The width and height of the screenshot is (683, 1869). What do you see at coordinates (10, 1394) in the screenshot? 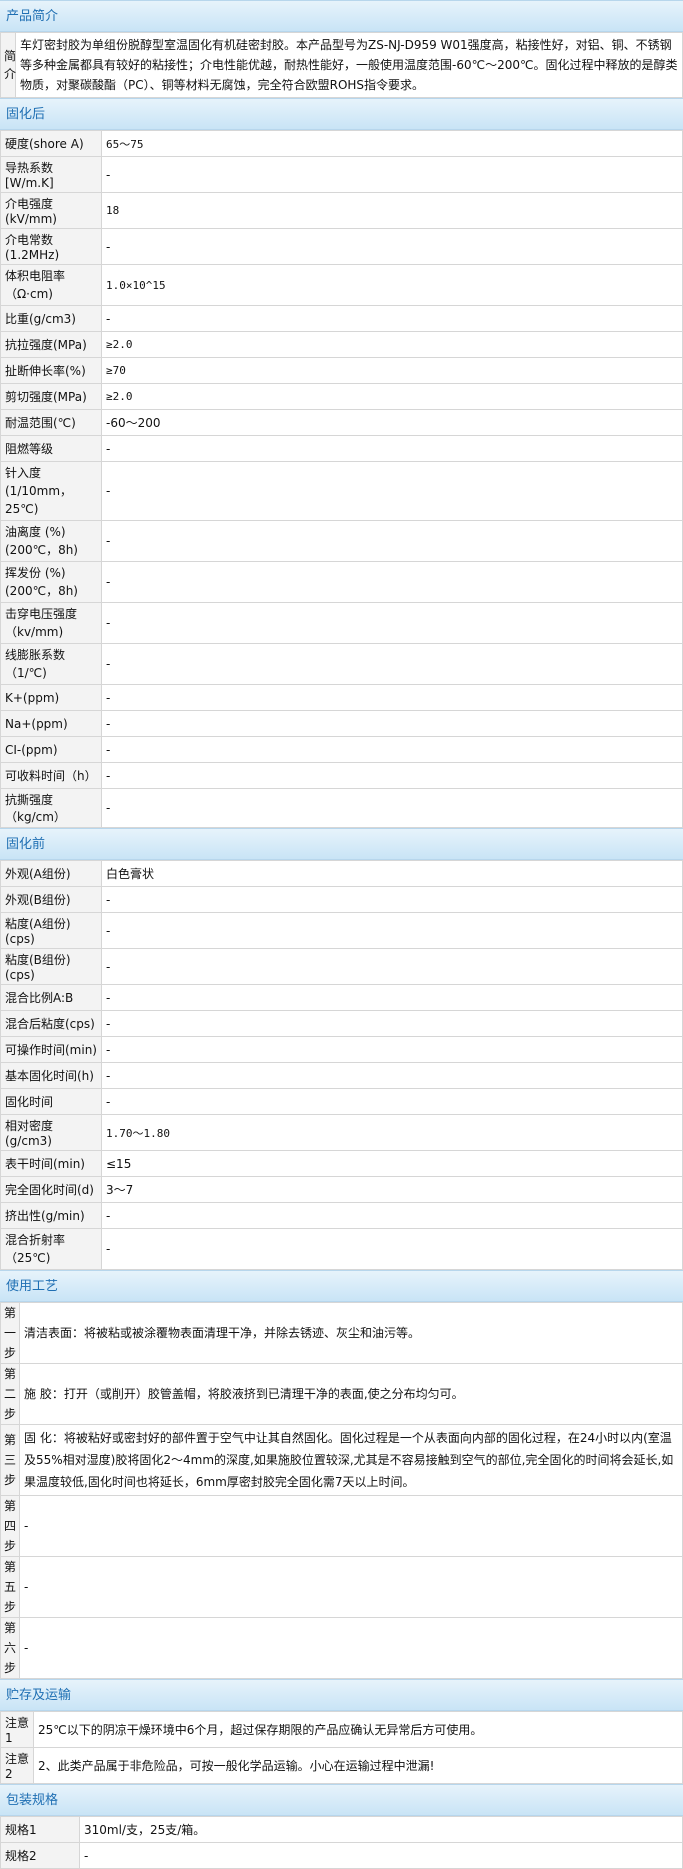
I see `step-label: 第二步` at bounding box center [10, 1394].